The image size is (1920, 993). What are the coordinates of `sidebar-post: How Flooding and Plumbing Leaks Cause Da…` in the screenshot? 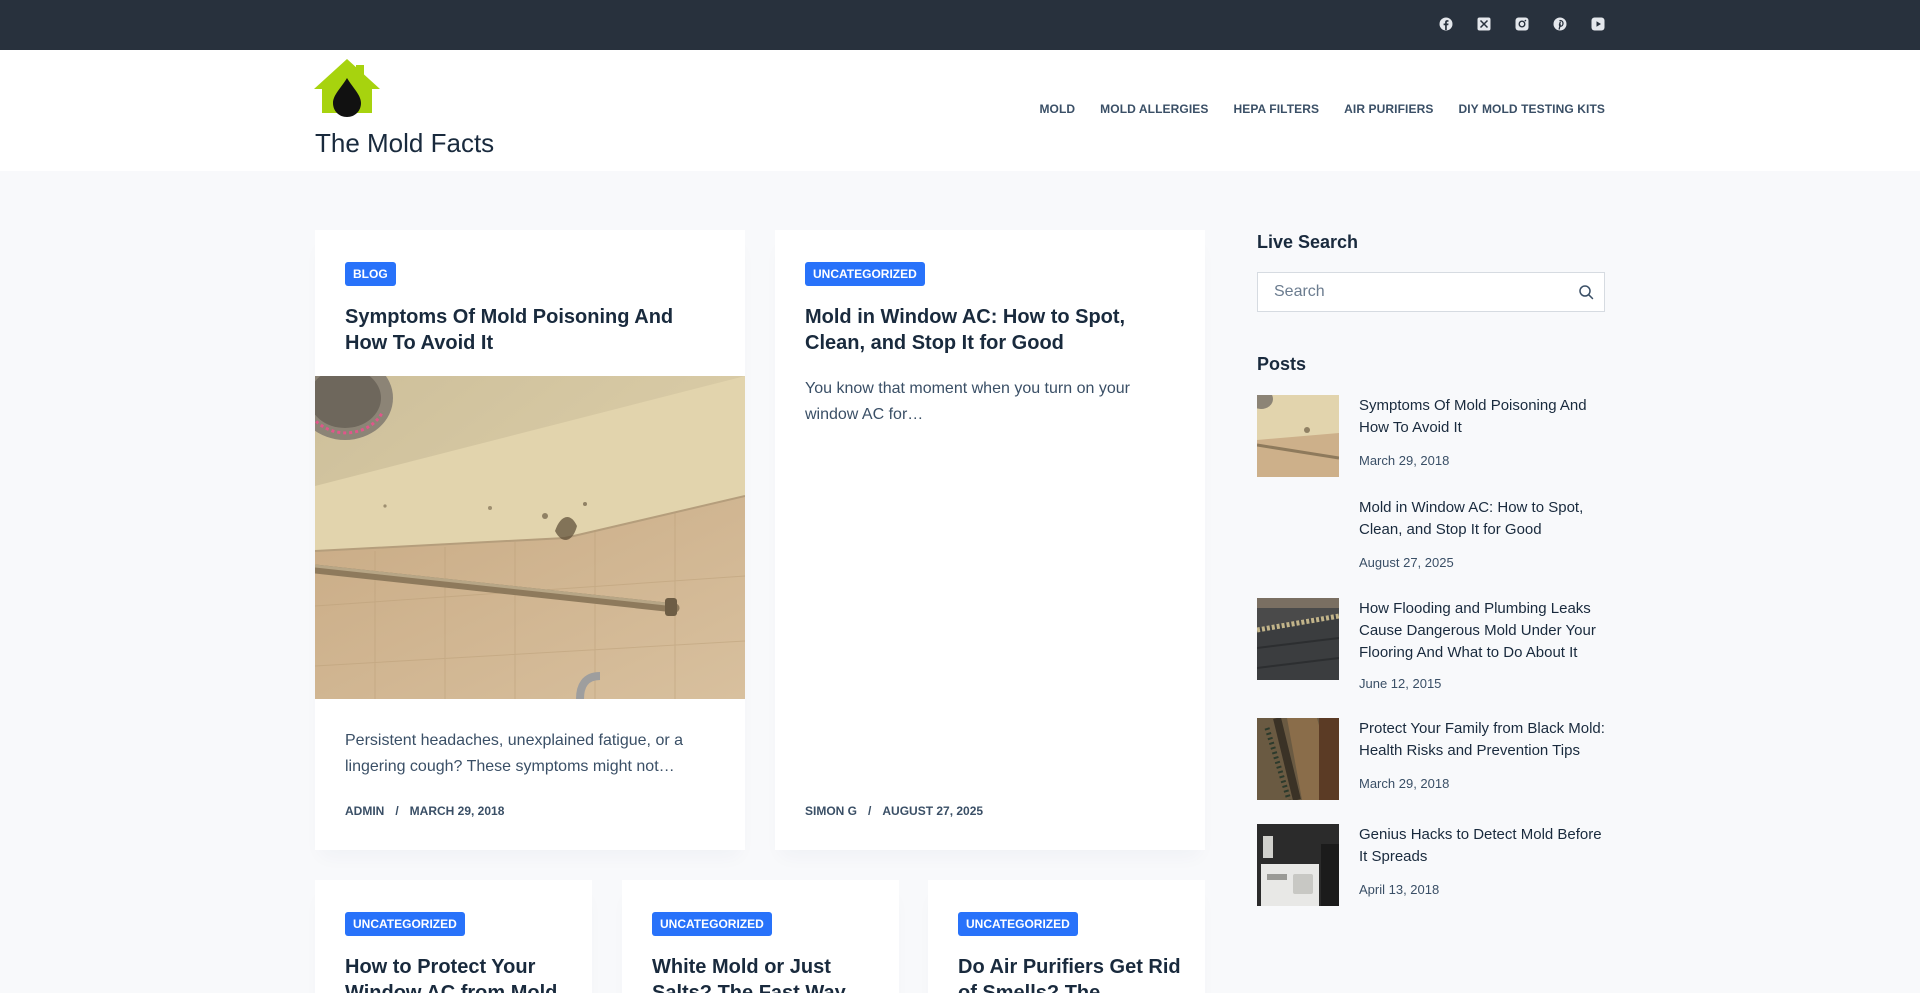 It's located at (1431, 644).